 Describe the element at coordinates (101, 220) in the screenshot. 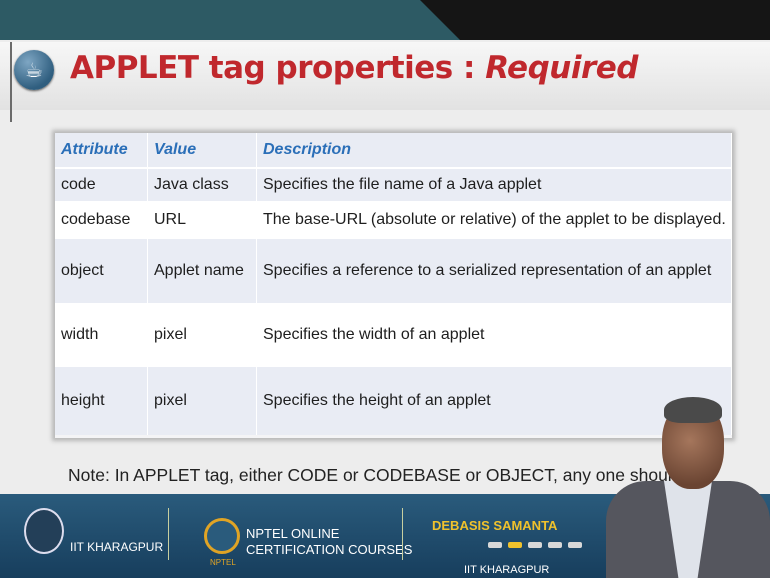

I see `cell-attribute: codebase` at that location.